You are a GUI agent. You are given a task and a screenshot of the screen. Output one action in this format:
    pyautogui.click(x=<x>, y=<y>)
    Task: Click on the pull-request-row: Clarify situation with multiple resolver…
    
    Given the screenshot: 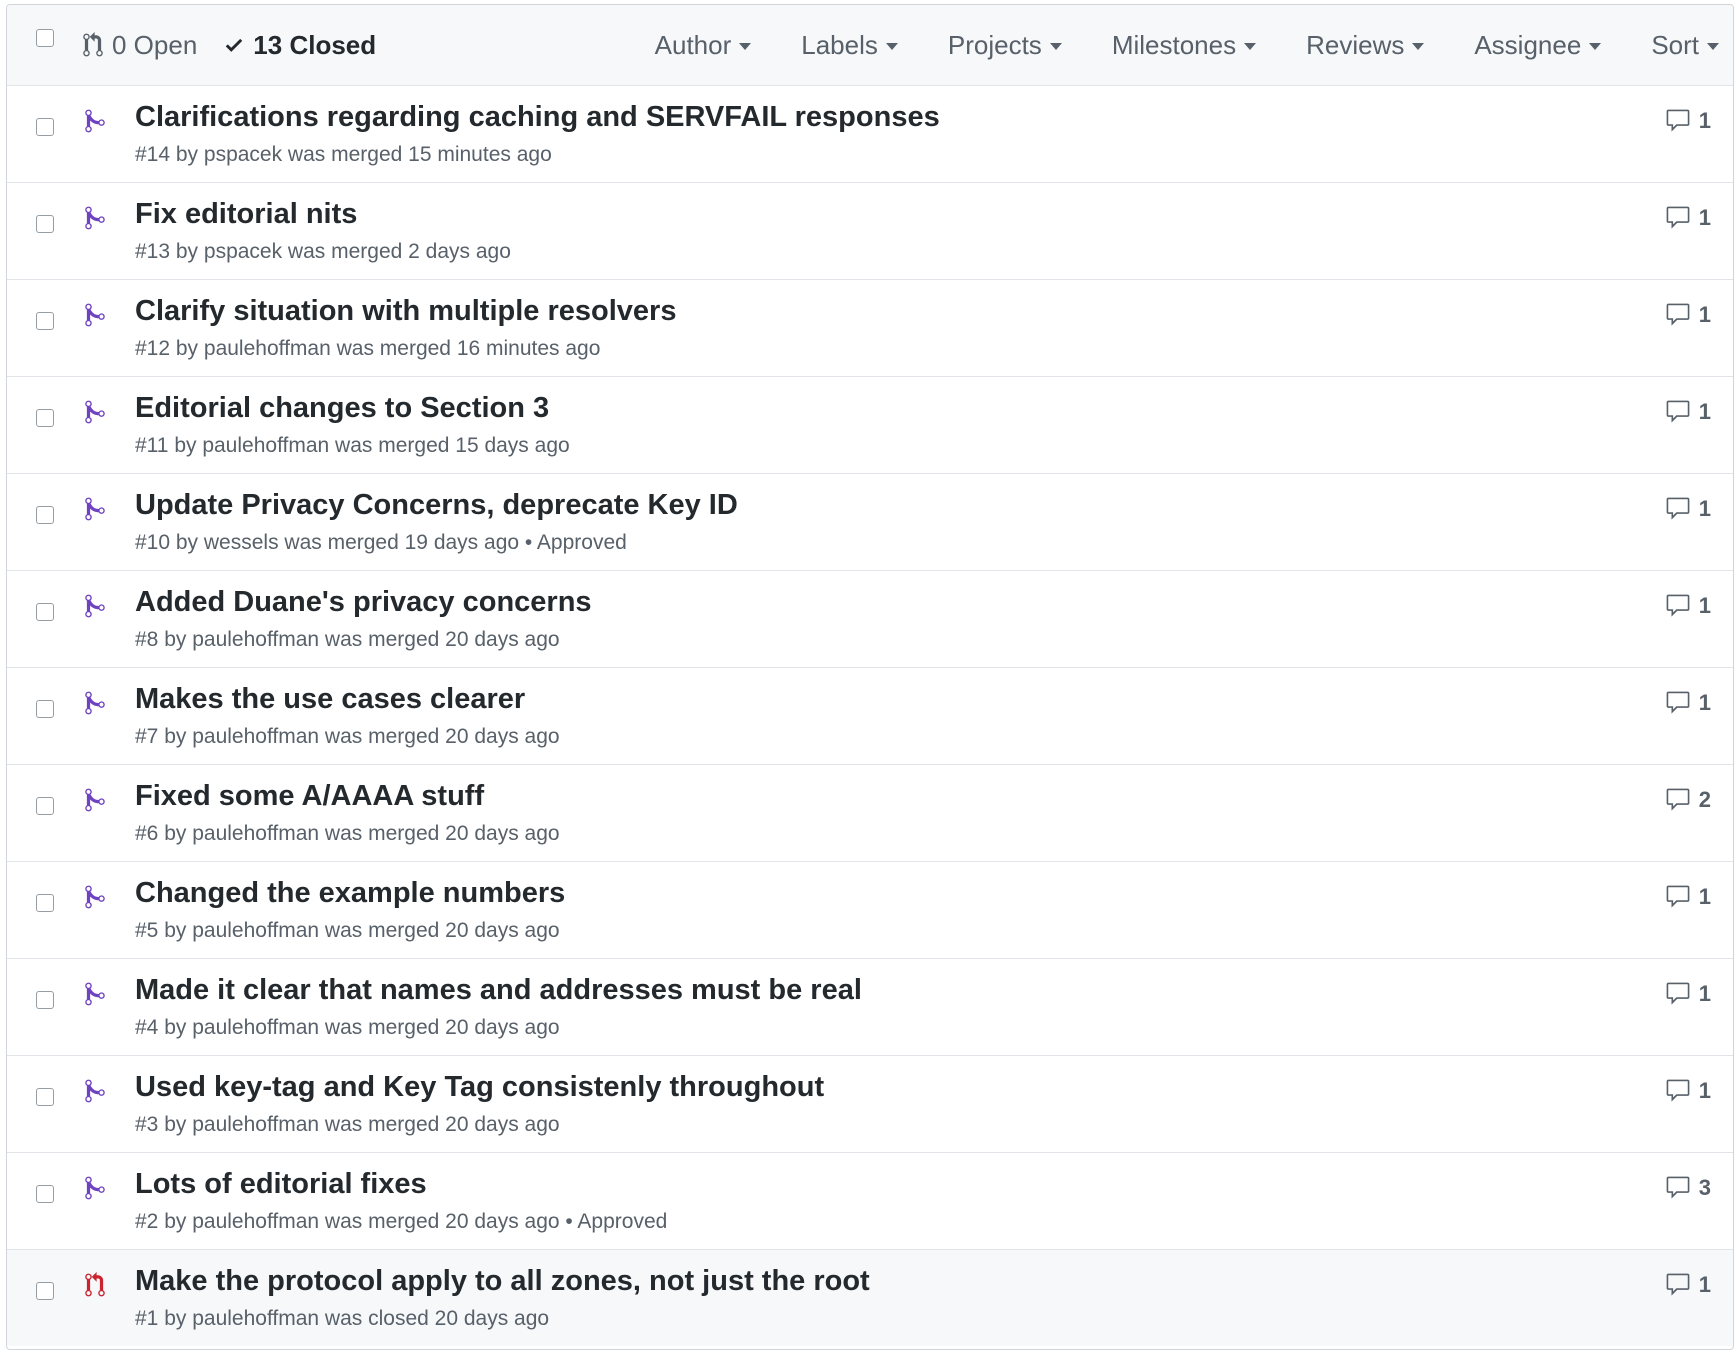 What is the action you would take?
    pyautogui.click(x=870, y=327)
    